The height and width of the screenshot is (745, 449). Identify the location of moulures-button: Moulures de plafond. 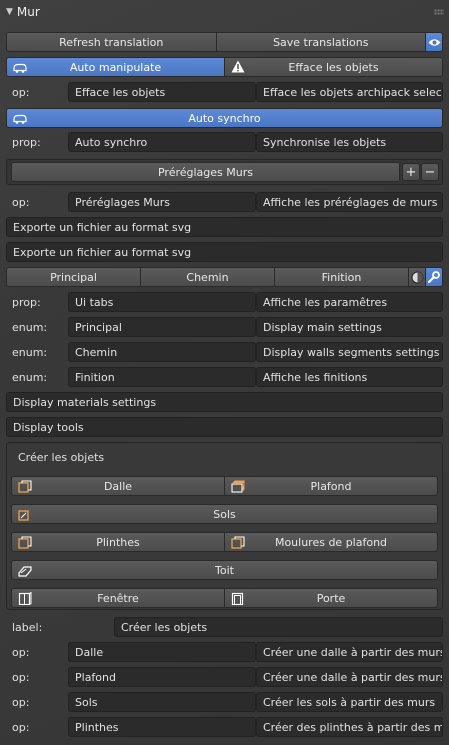
(331, 542).